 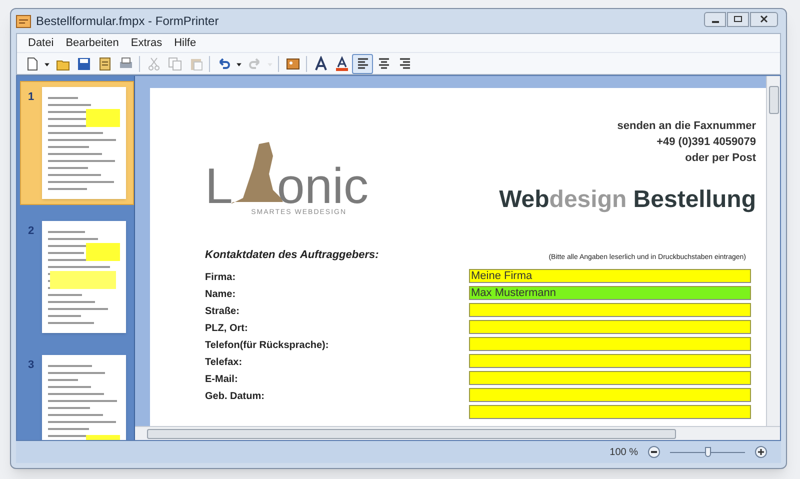 I want to click on logo-text: onic, so click(x=322, y=186).